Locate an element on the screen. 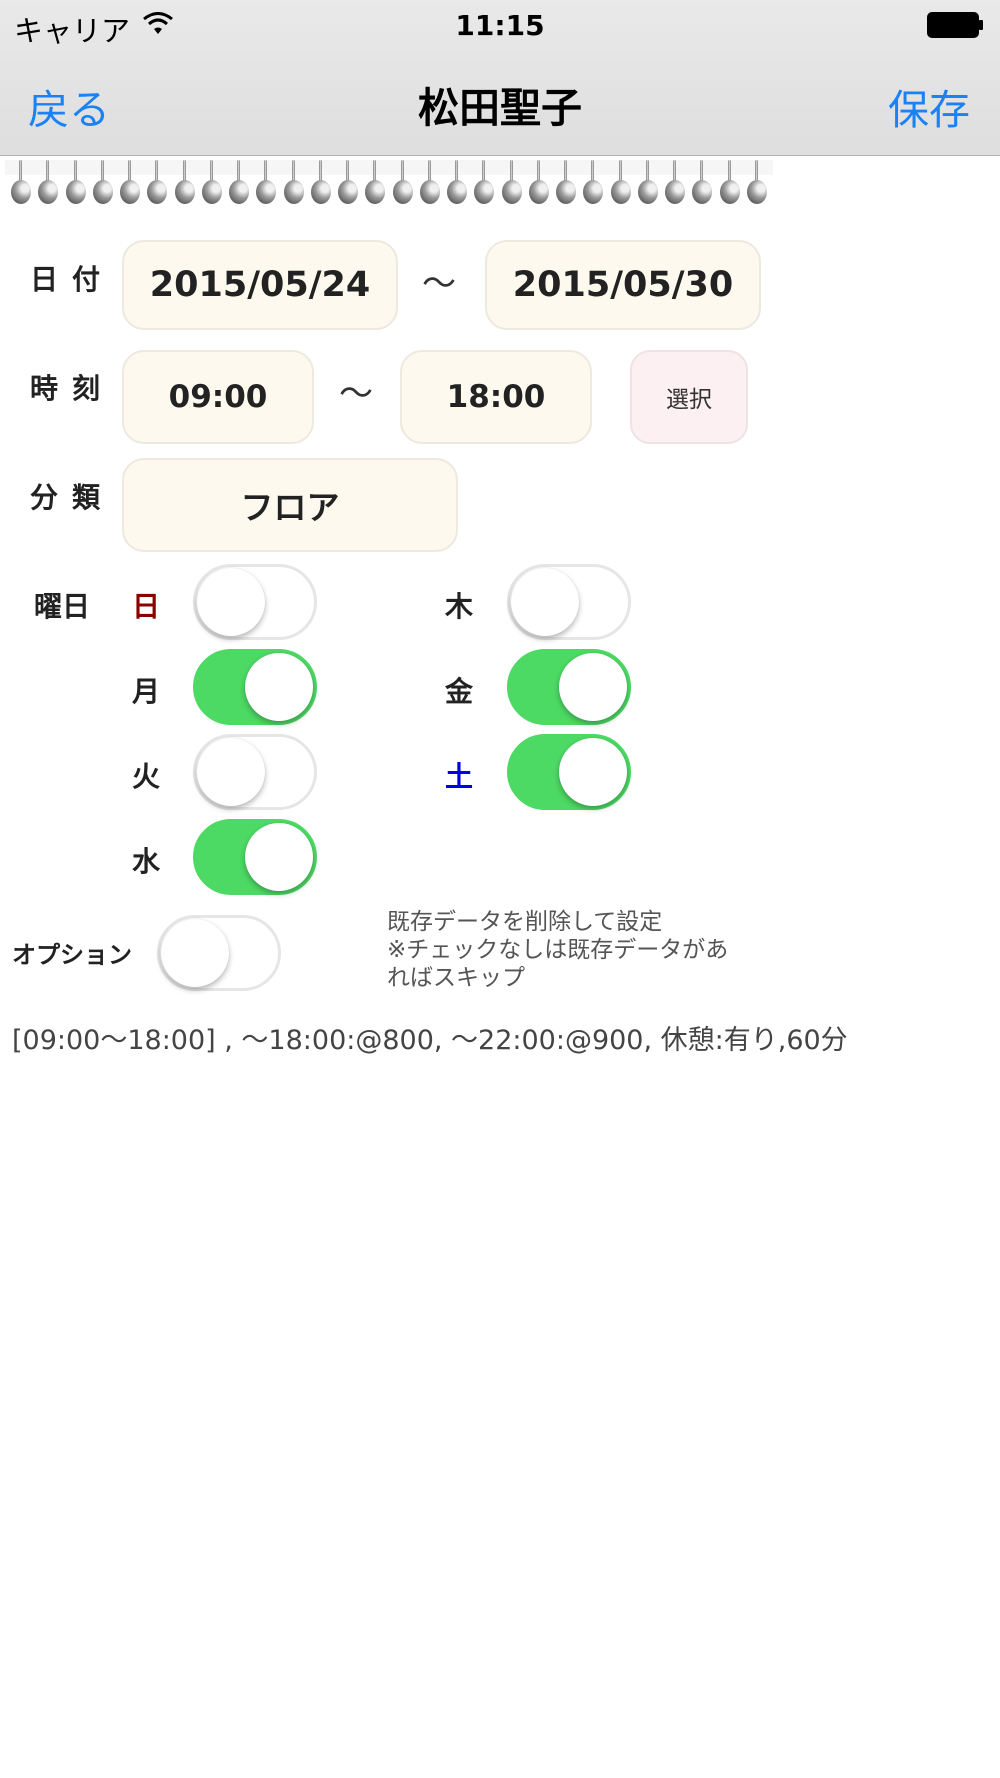 The image size is (1000, 1778). option-label: オプション is located at coordinates (72, 955).